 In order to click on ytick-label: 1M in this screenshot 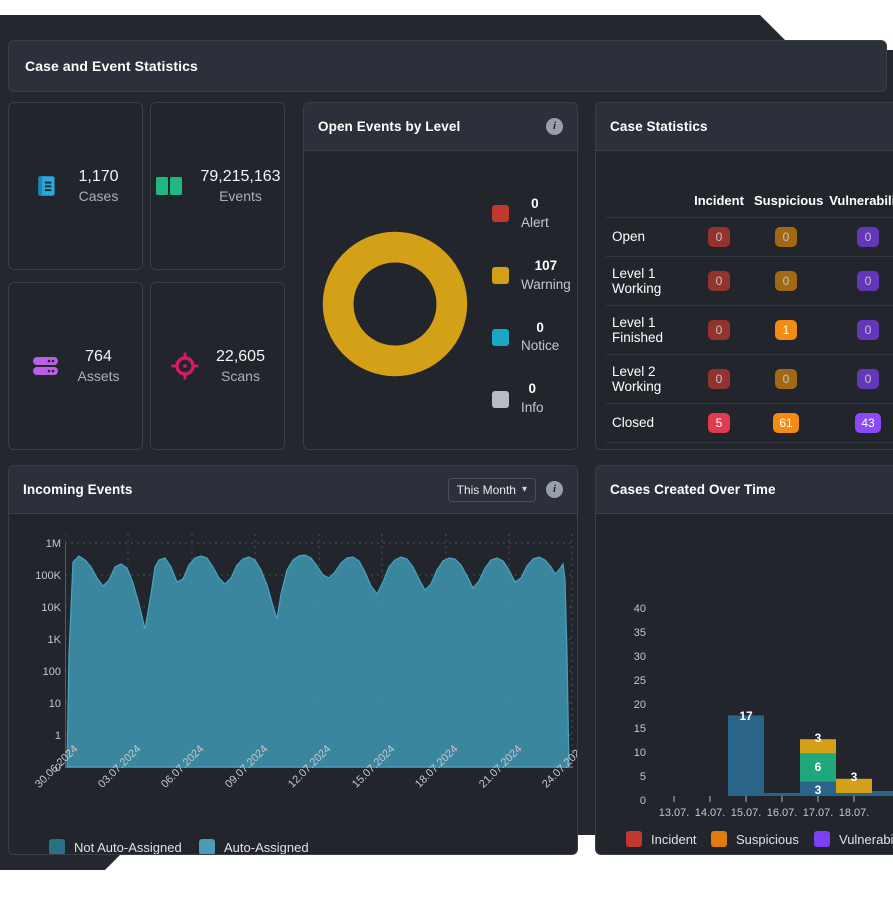, I will do `click(53, 544)`.